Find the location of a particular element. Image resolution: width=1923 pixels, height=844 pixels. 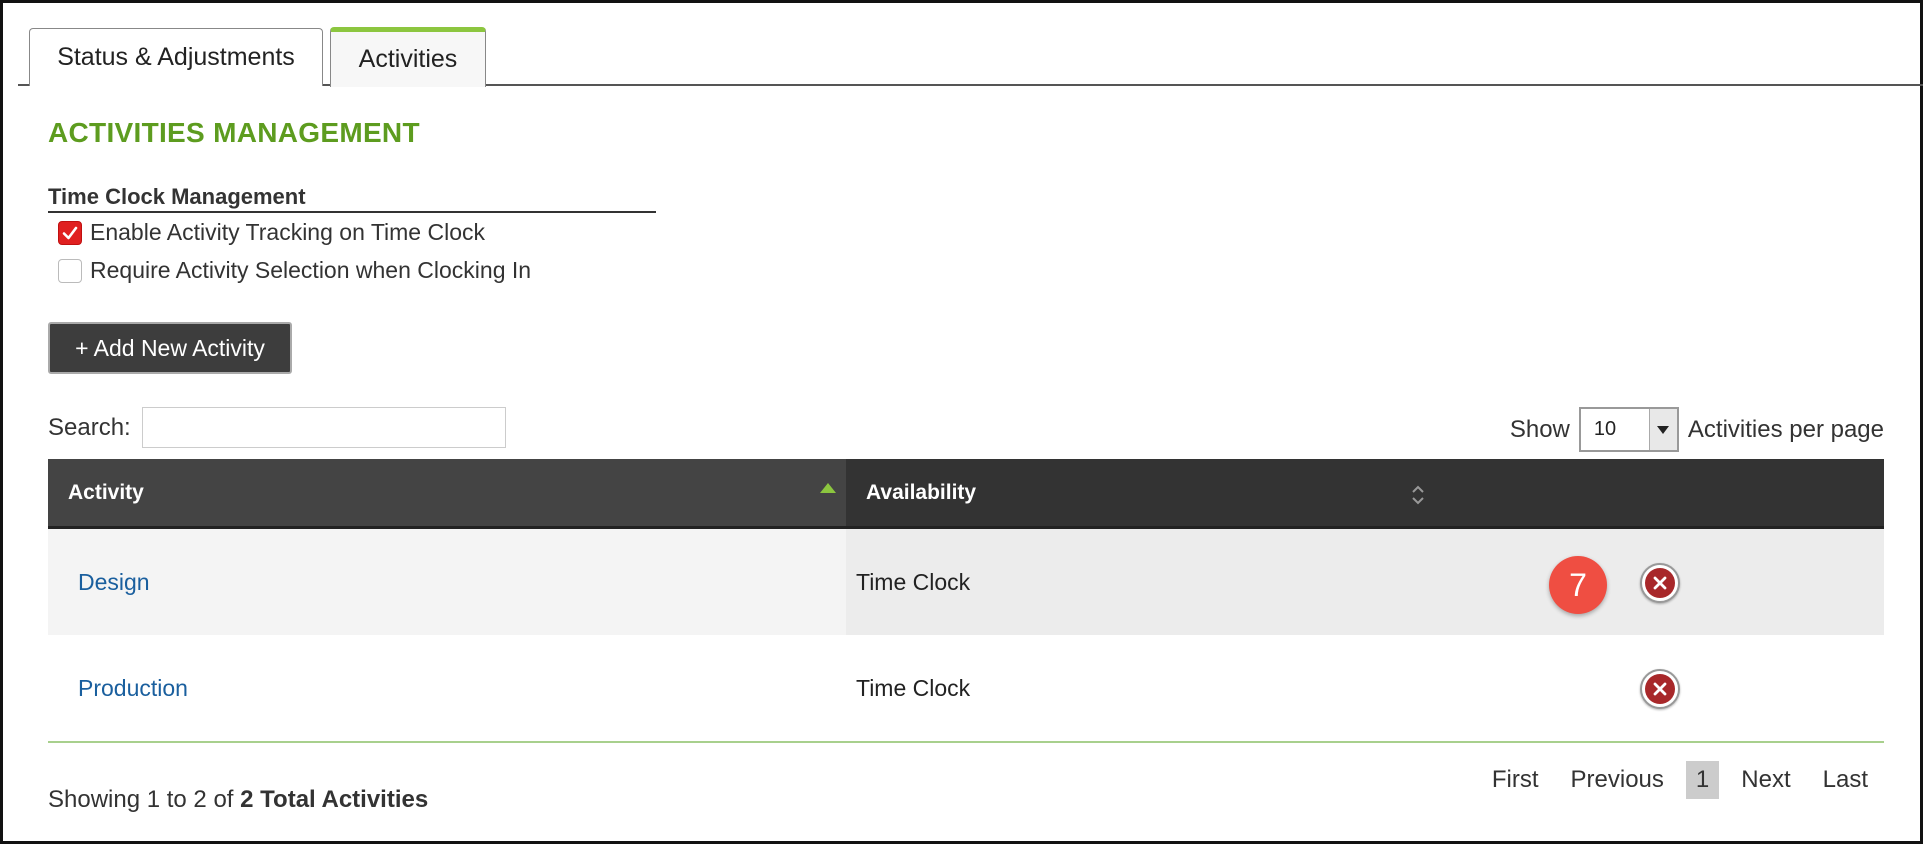

sort-ascending-icon is located at coordinates (828, 488).